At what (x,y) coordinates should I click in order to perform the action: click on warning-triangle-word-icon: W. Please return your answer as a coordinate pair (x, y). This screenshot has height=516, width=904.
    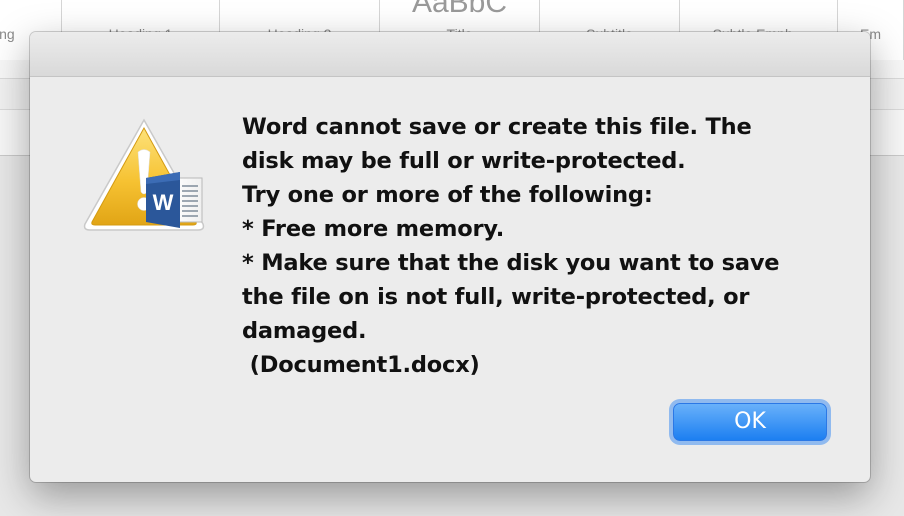
    Looking at the image, I should click on (144, 176).